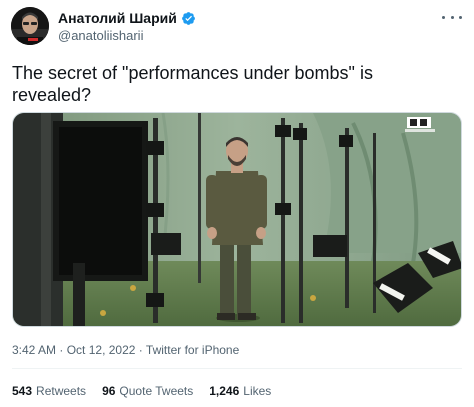 The width and height of the screenshot is (474, 407). I want to click on quote-tweets-label: Quote Tweets, so click(156, 391).